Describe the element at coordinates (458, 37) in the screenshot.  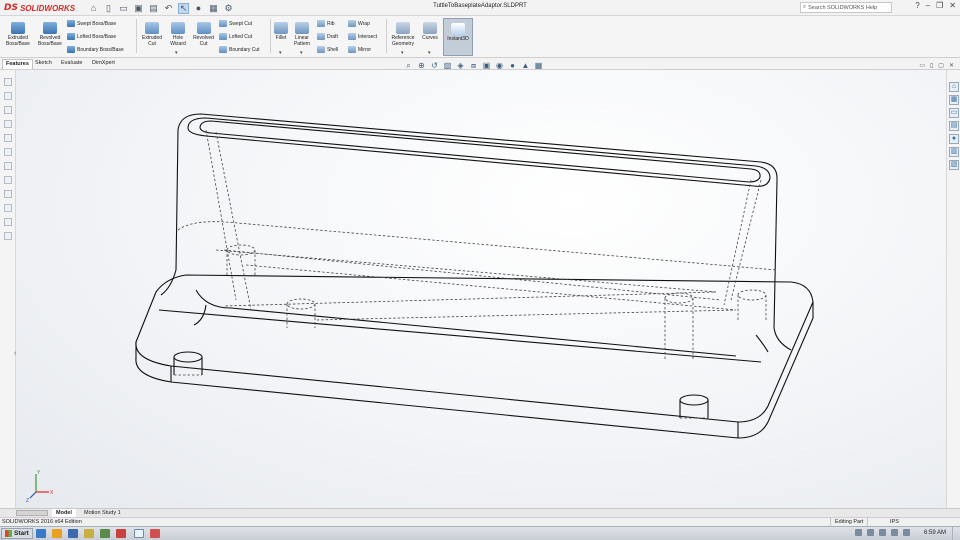
I see `instant3d-button: Instant3D` at that location.